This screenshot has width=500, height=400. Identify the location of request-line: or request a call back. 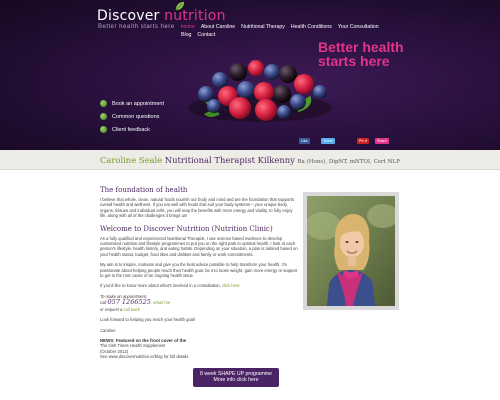
(200, 309).